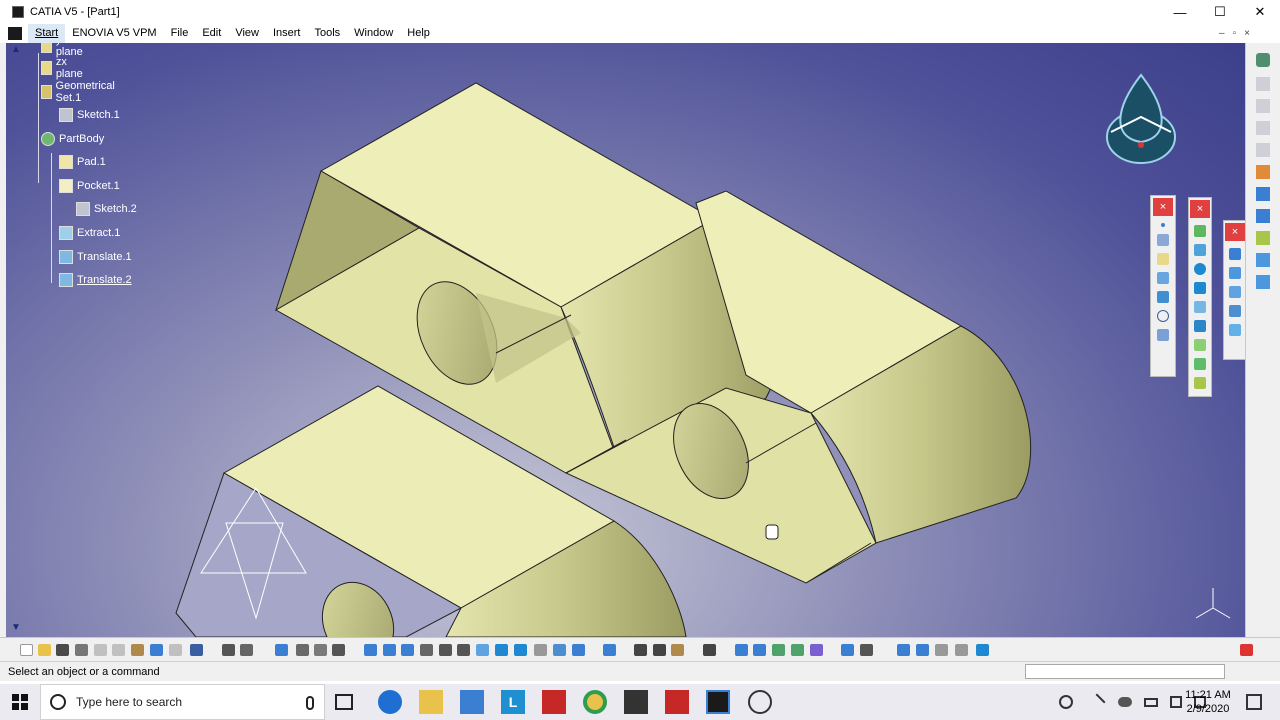  I want to click on chrome-icon, so click(595, 702).